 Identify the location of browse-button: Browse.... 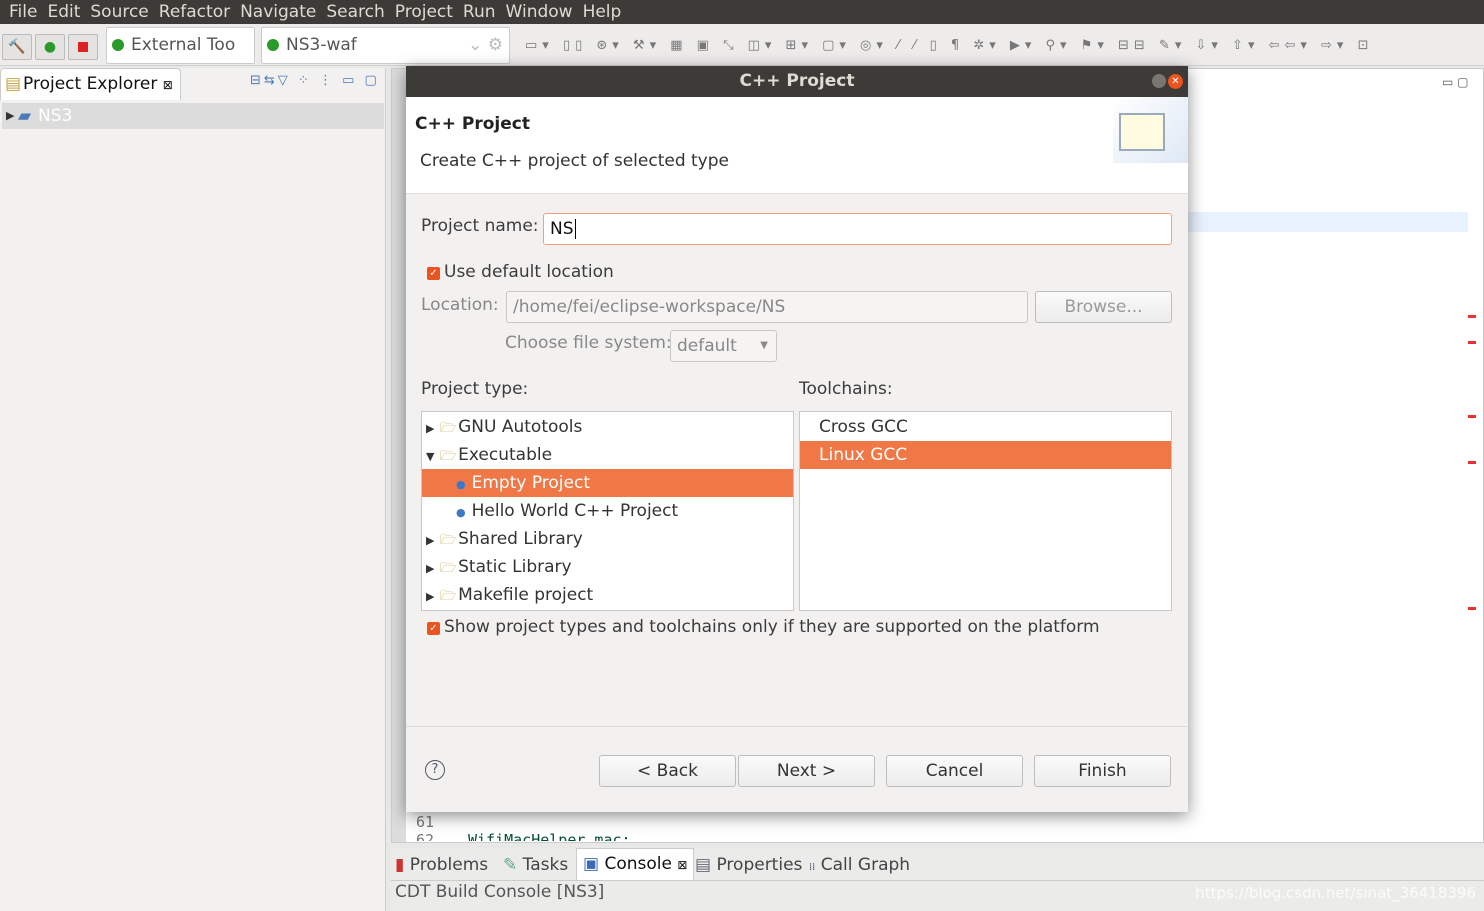
(1103, 307).